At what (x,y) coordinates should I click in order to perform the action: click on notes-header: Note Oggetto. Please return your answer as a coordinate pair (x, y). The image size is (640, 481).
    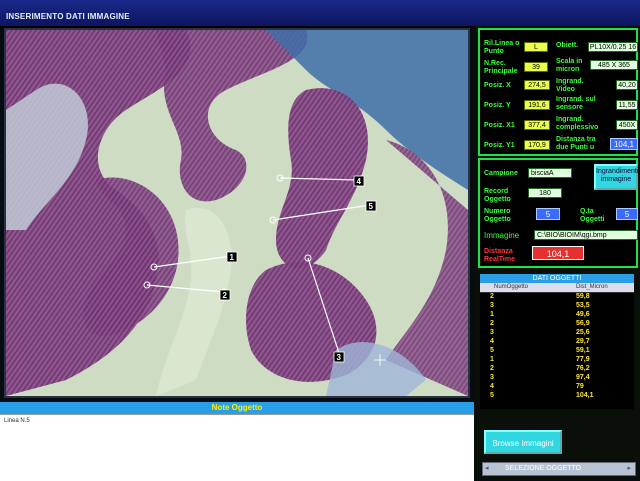
    Looking at the image, I should click on (237, 408).